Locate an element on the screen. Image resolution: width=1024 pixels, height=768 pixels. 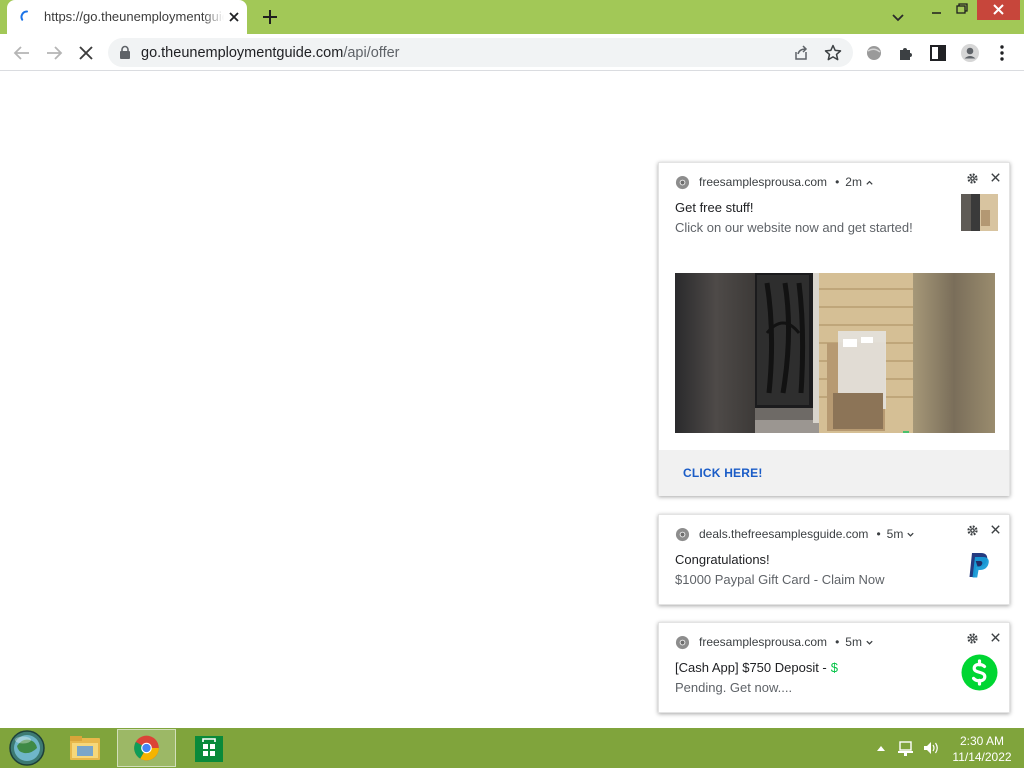
extensions-icon is located at coordinates (906, 53).